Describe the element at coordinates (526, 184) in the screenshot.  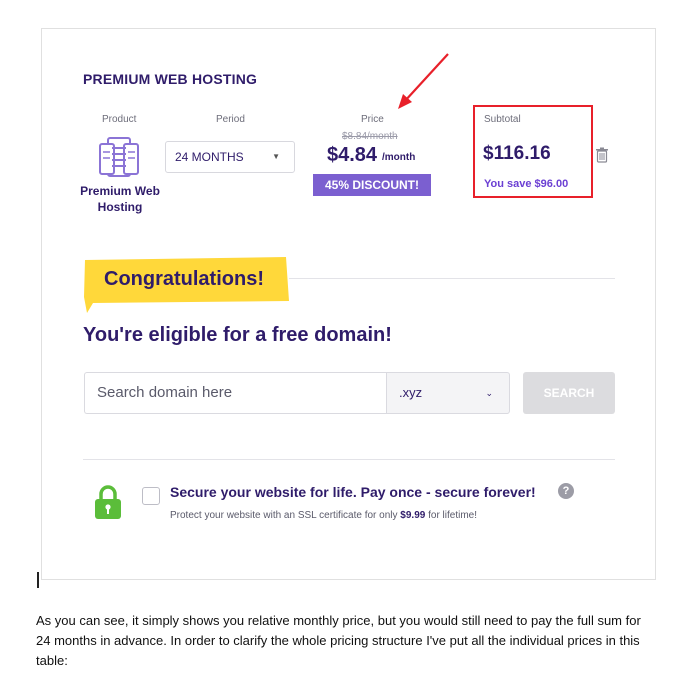
I see `savings-text: You save $96.00` at that location.